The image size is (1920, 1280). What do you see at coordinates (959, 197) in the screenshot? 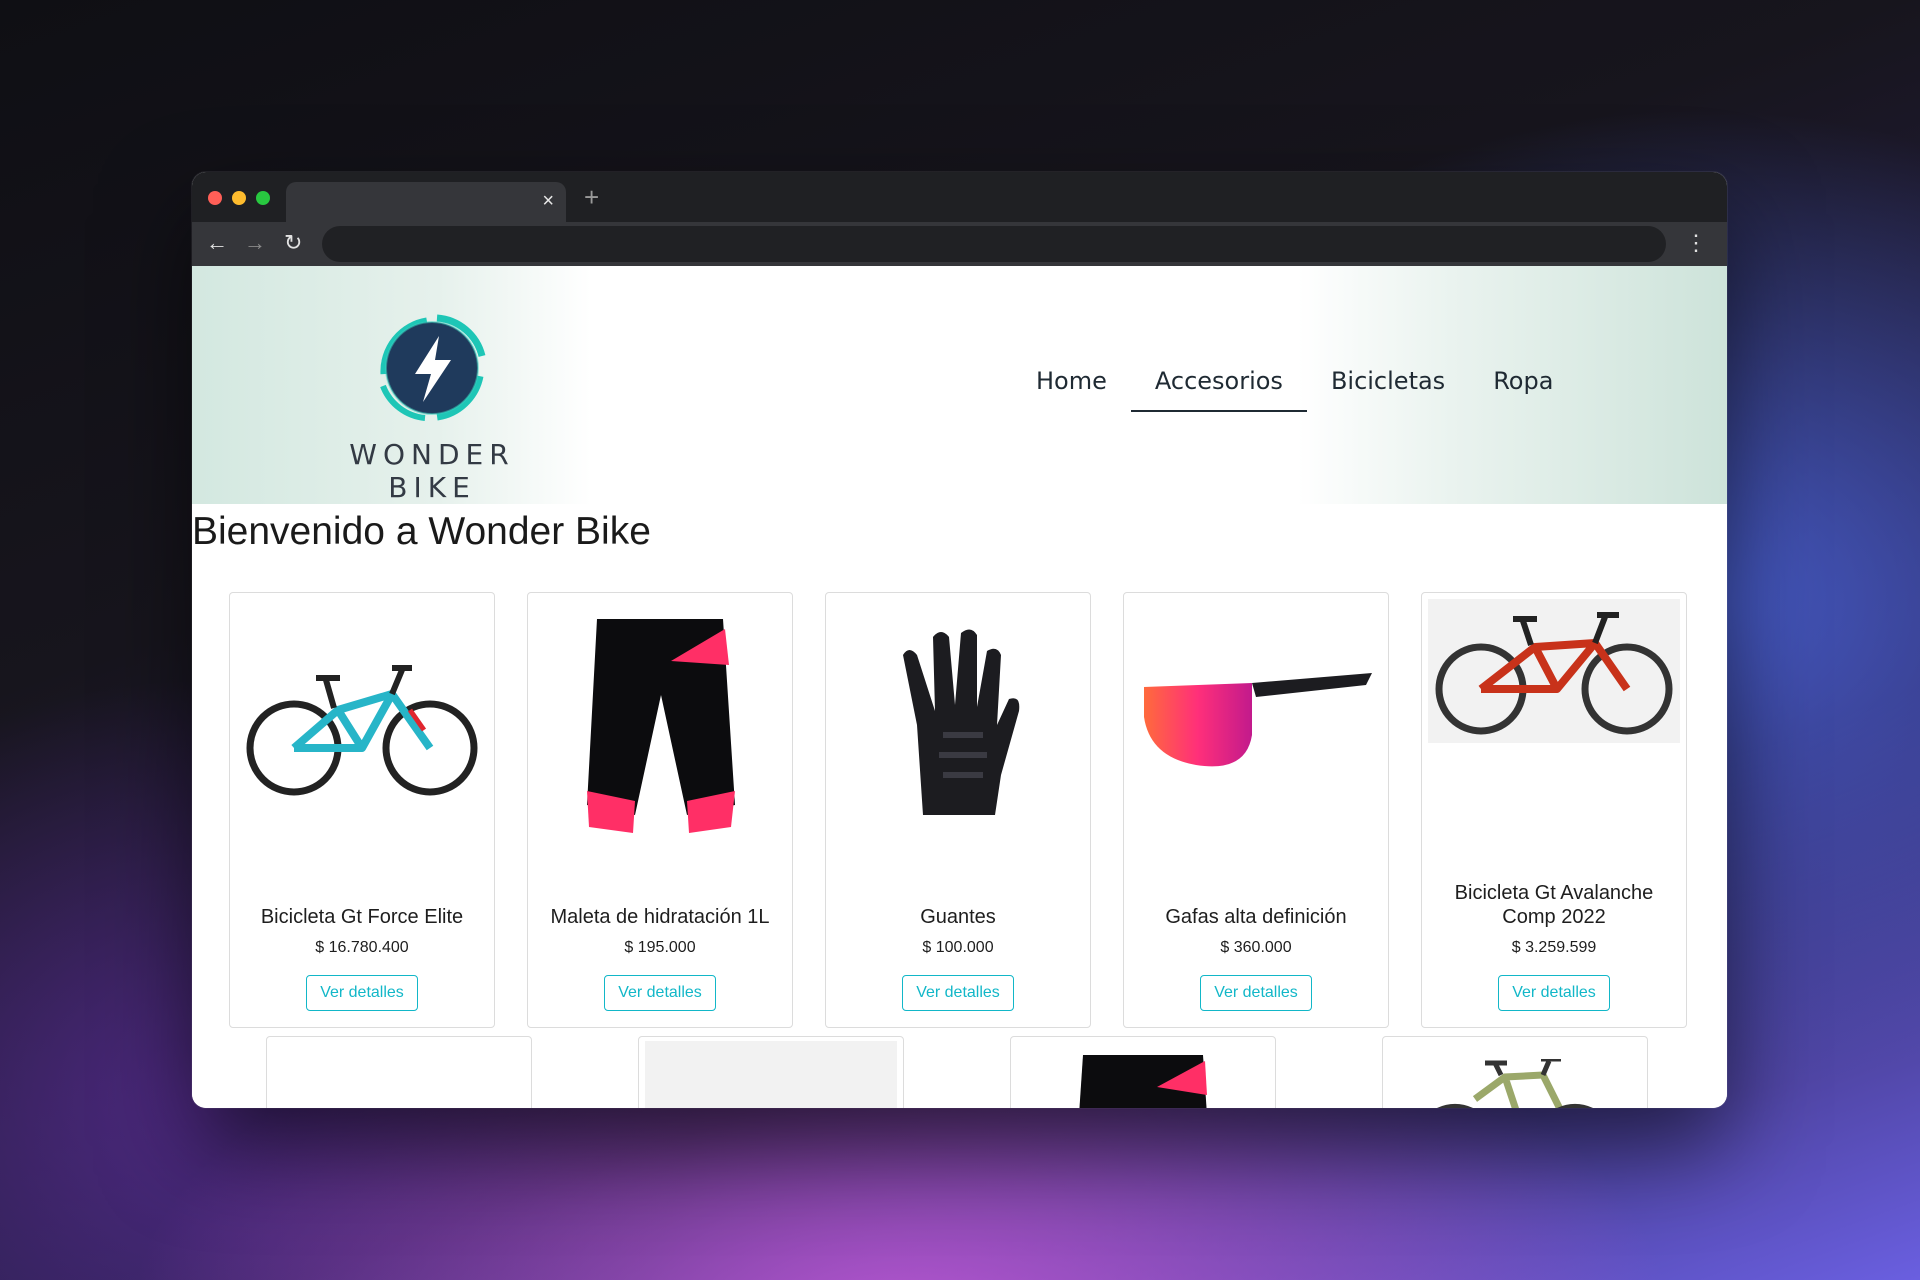
I see `browser-tab-bar: × +` at bounding box center [959, 197].